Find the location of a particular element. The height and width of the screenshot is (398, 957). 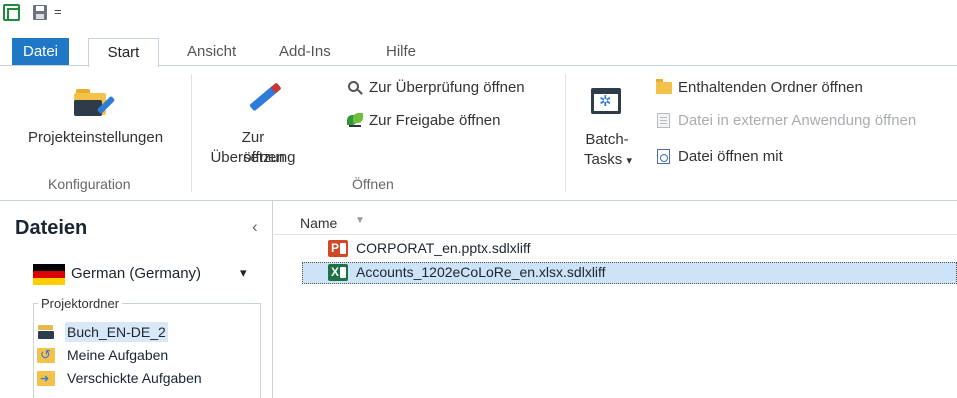

batch-tasks-label-line1: Batch- is located at coordinates (607, 139).